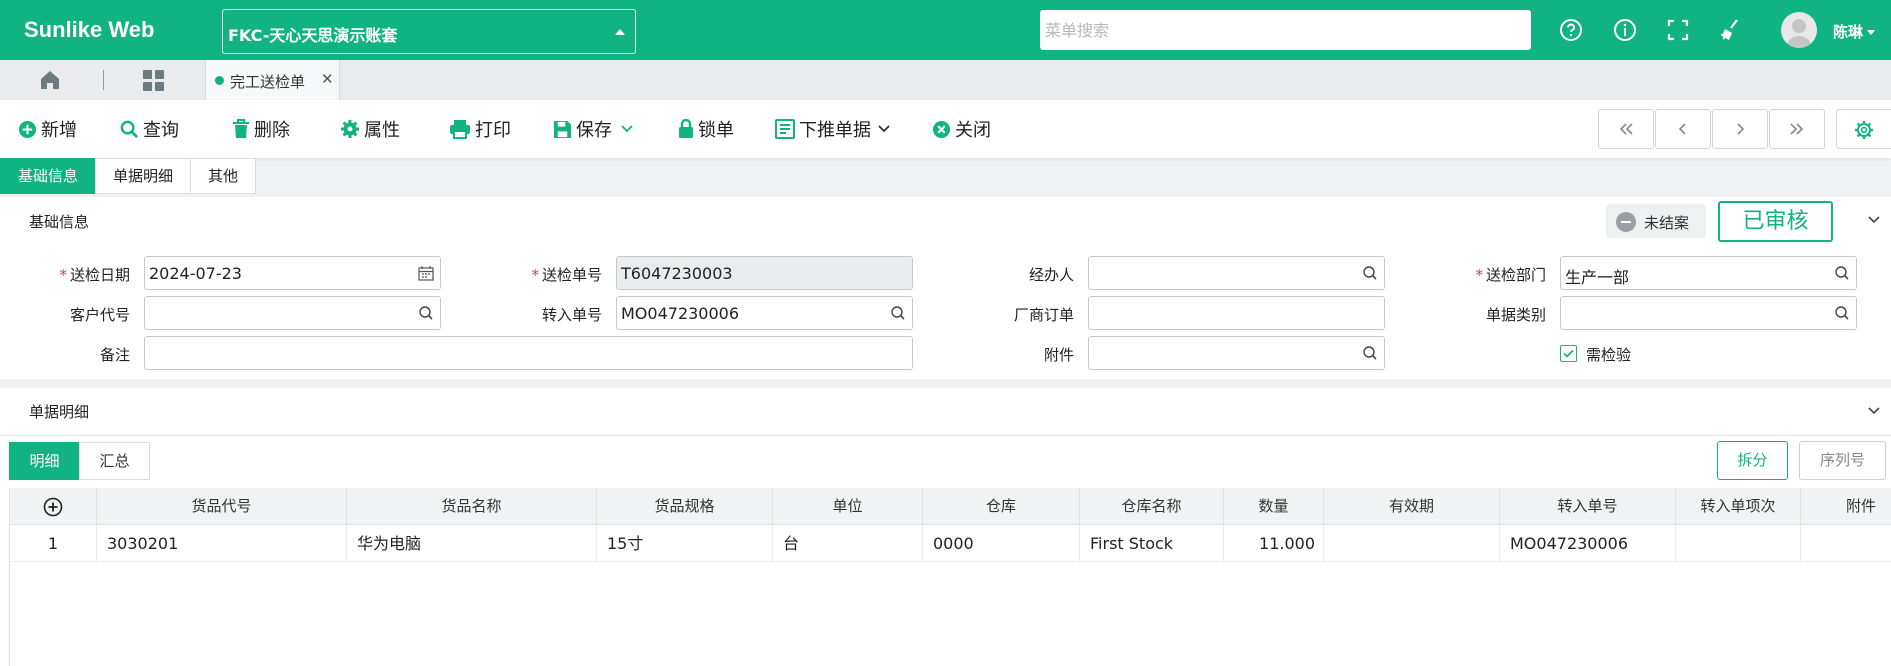 The width and height of the screenshot is (1891, 666). What do you see at coordinates (382, 130) in the screenshot?
I see `properties-label: 属性` at bounding box center [382, 130].